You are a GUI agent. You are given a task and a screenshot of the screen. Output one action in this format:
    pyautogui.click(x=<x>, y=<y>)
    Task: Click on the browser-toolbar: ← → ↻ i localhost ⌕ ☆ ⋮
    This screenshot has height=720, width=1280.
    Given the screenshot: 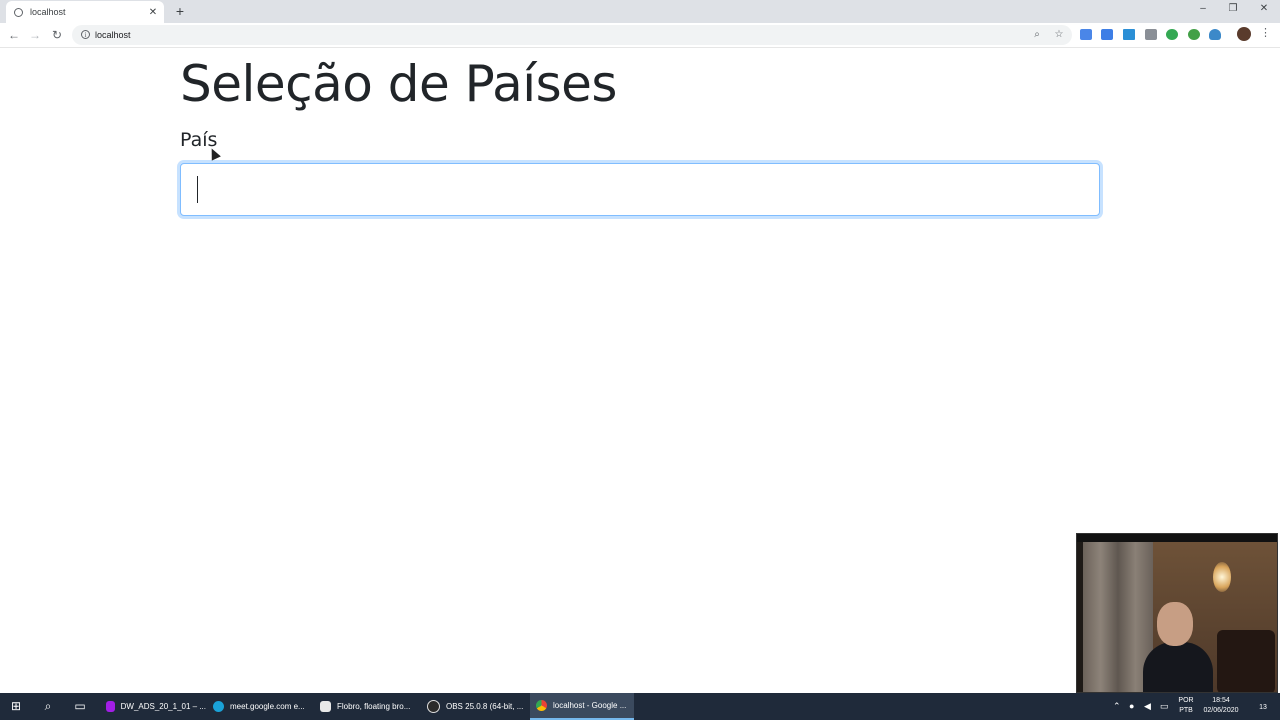 What is the action you would take?
    pyautogui.click(x=640, y=35)
    